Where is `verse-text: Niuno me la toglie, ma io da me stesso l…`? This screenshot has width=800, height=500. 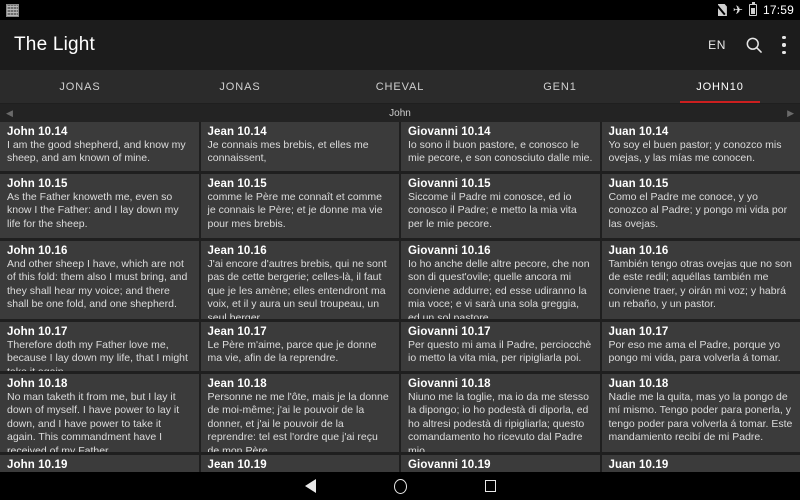
verse-text: Niuno me la toglie, ma io da me stesso l… is located at coordinates (498, 421).